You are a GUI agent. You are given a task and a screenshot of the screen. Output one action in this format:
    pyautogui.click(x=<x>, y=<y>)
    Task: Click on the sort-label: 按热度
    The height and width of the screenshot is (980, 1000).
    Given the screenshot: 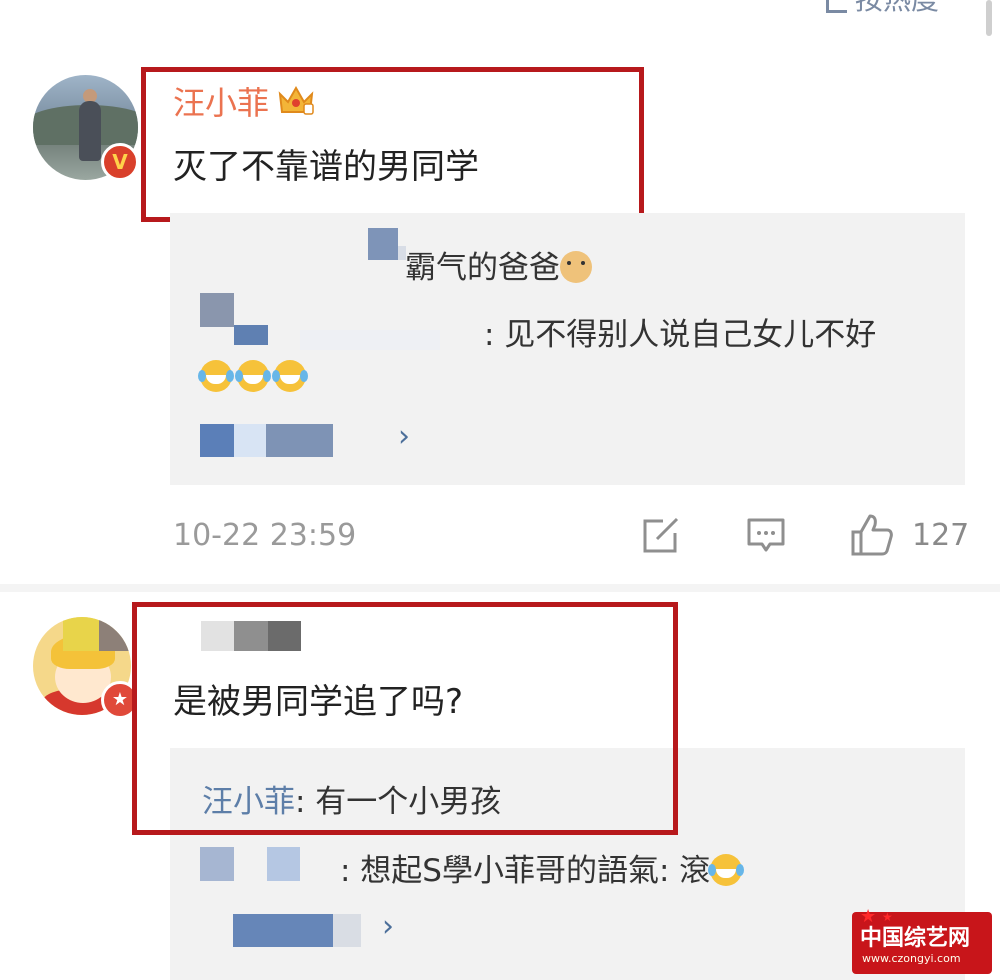 What is the action you would take?
    pyautogui.click(x=897, y=8)
    